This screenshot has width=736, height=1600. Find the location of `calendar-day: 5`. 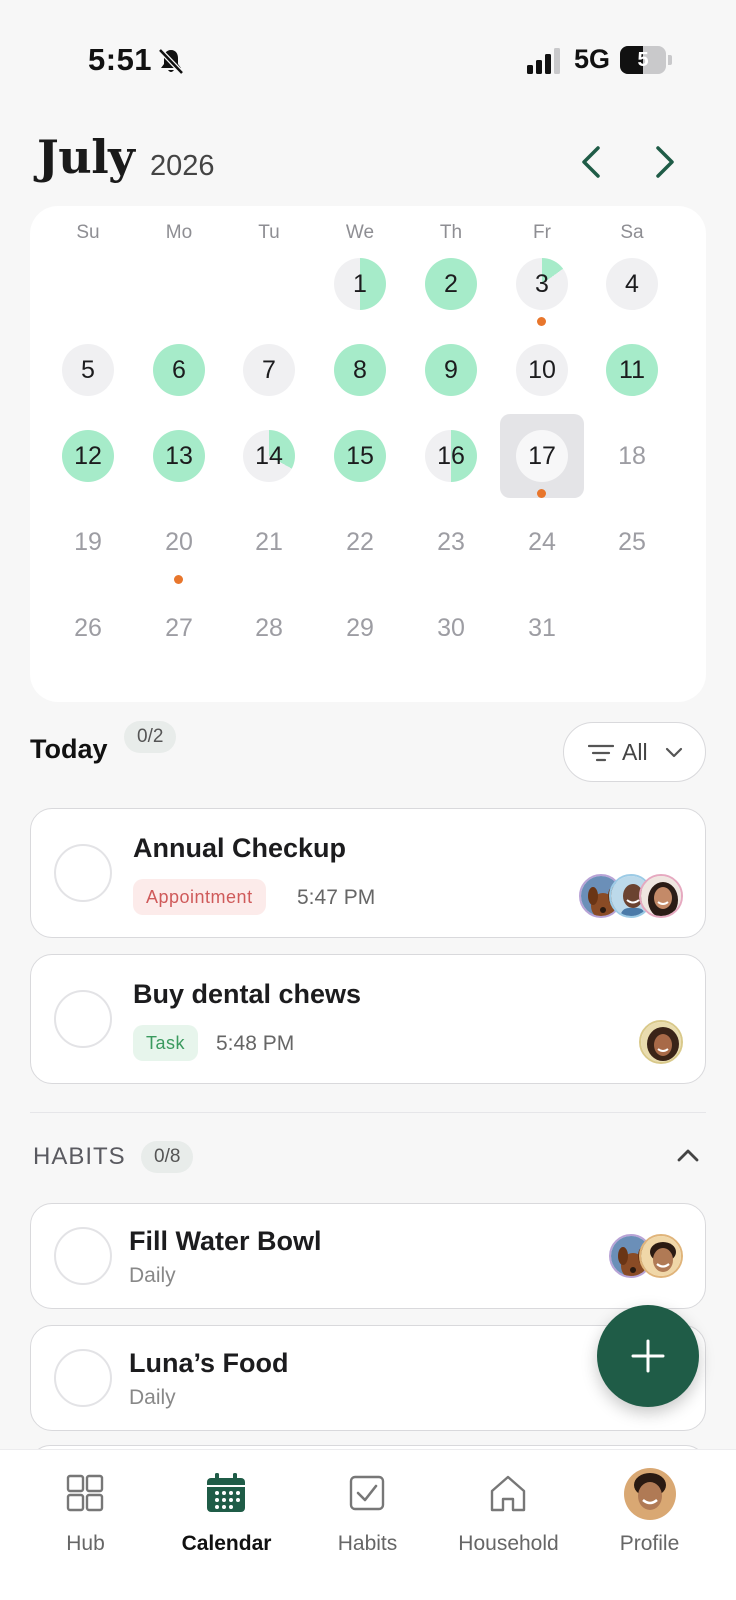

calendar-day: 5 is located at coordinates (88, 370).